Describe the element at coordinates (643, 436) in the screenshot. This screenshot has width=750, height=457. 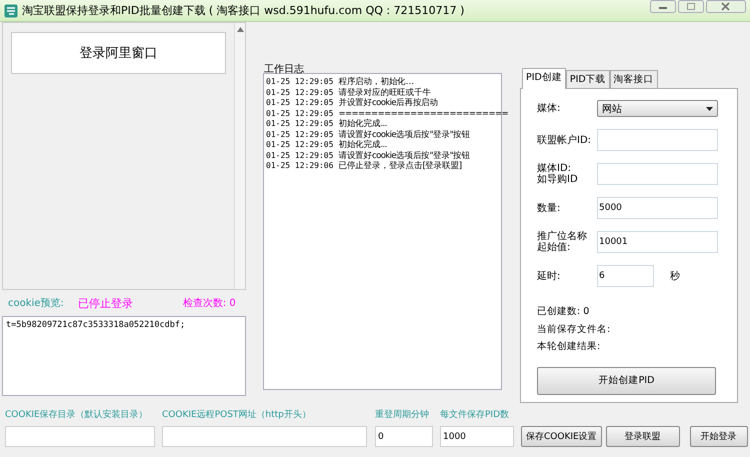
I see `action-button: 登录联盟` at that location.